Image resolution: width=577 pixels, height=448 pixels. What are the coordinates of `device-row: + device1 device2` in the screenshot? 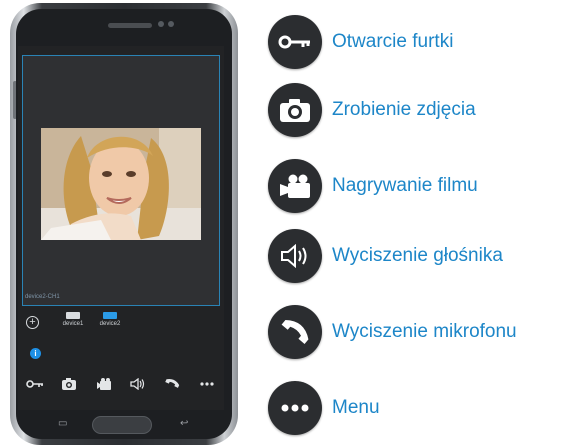 It's located at (121, 322).